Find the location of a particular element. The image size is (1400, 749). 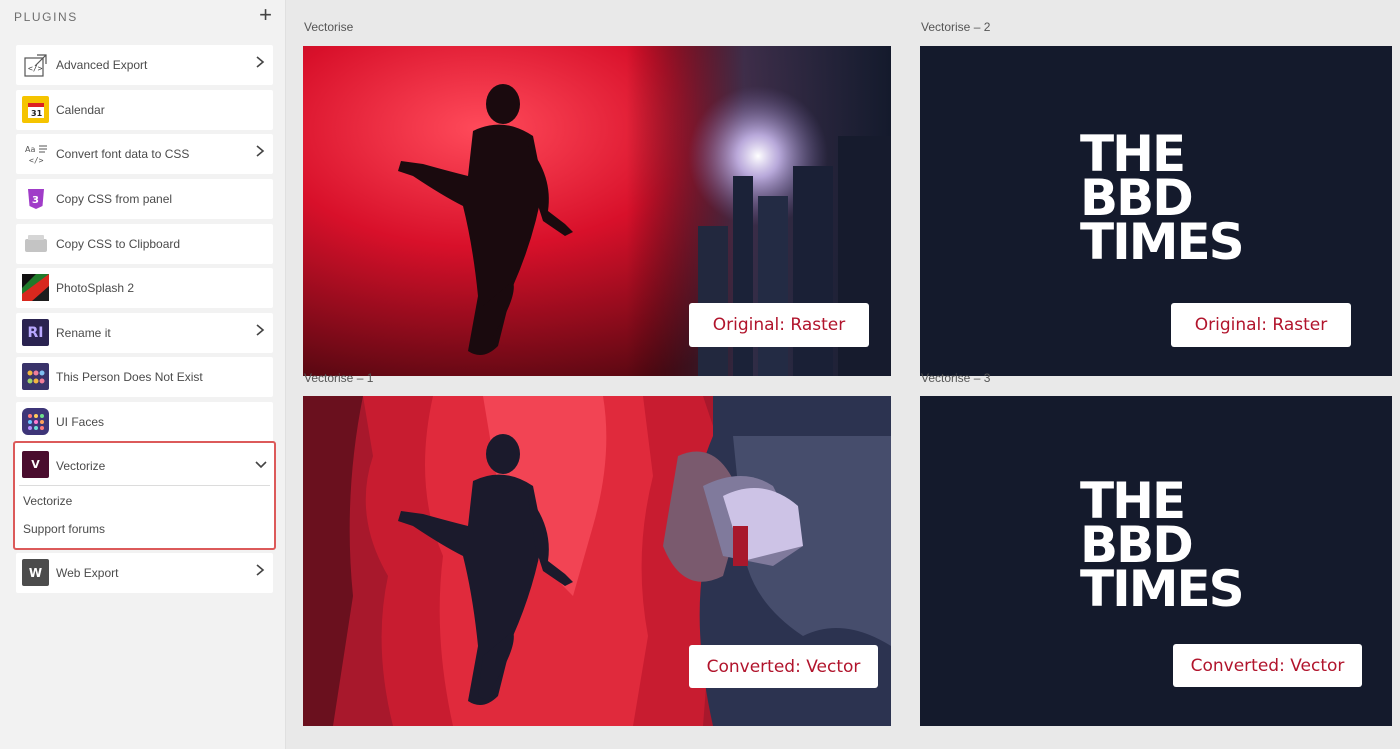

plugin-item-convert-font-css: Aa </> Convert font data to CSS is located at coordinates (144, 154).